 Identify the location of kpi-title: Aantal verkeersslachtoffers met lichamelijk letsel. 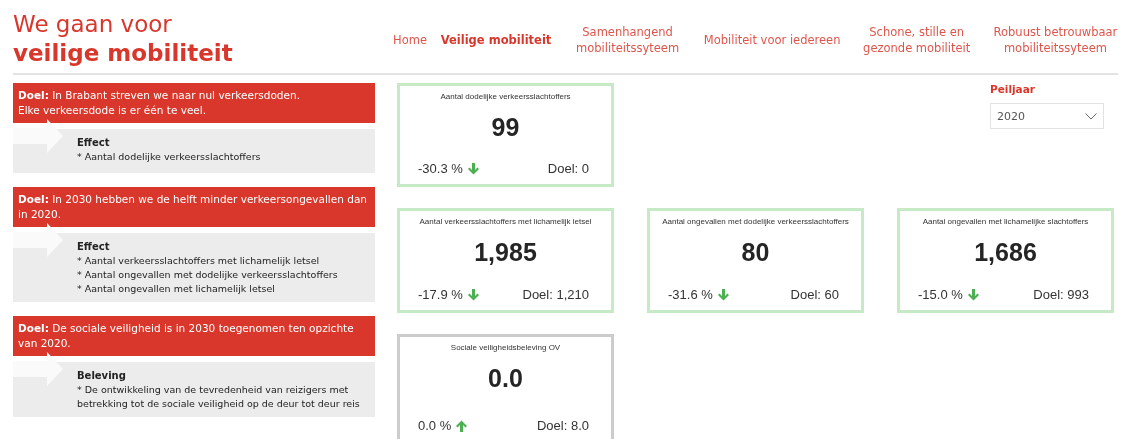
(505, 221).